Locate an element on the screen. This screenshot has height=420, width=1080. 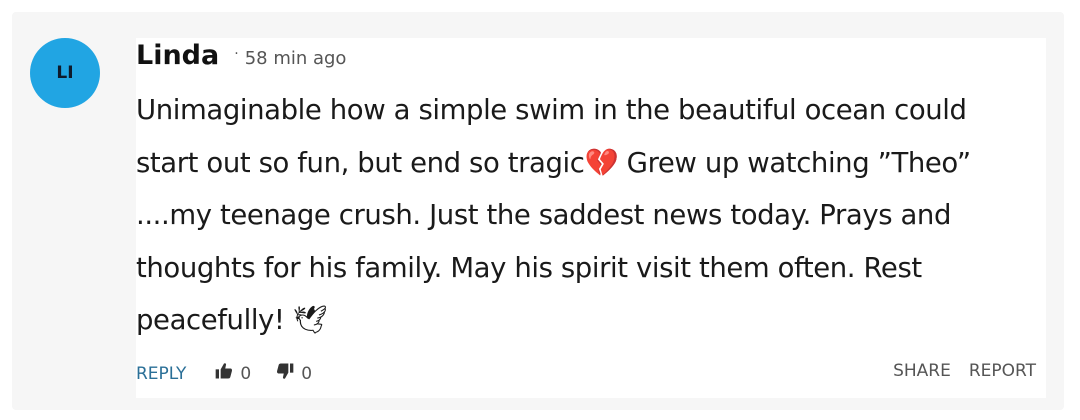
timestamp: 58 min ago is located at coordinates (295, 58).